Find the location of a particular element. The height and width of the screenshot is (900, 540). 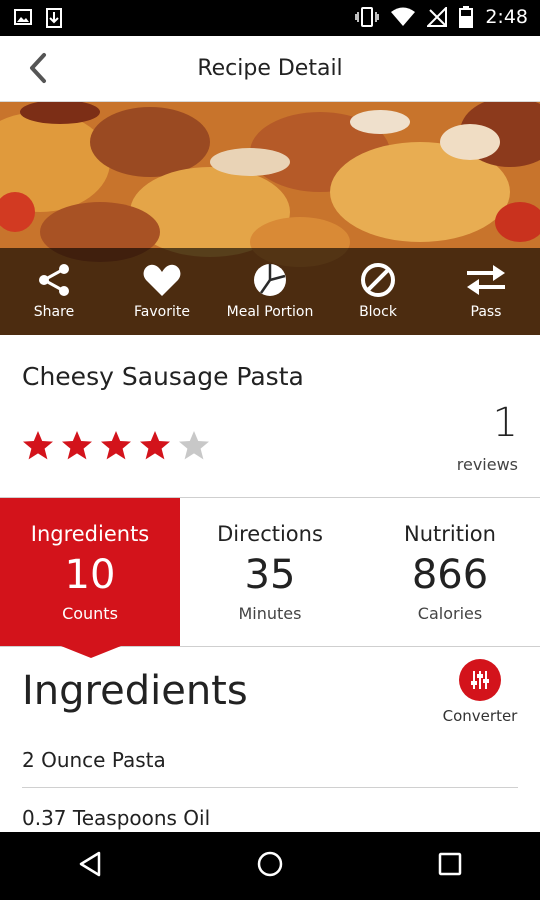

block-icon is located at coordinates (378, 280).